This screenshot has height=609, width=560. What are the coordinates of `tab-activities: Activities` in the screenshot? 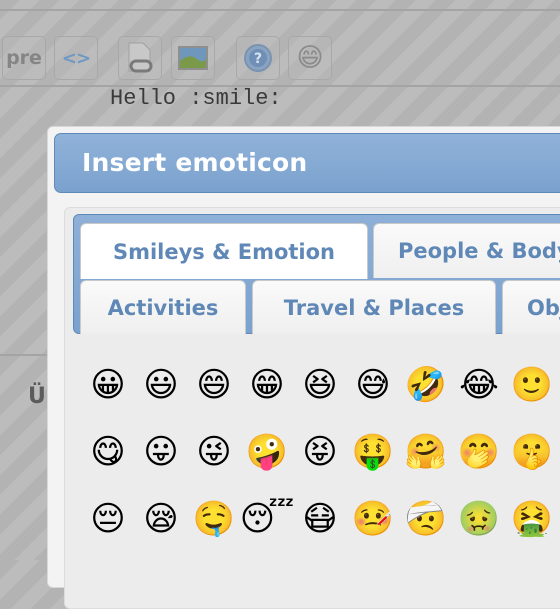 It's located at (163, 307).